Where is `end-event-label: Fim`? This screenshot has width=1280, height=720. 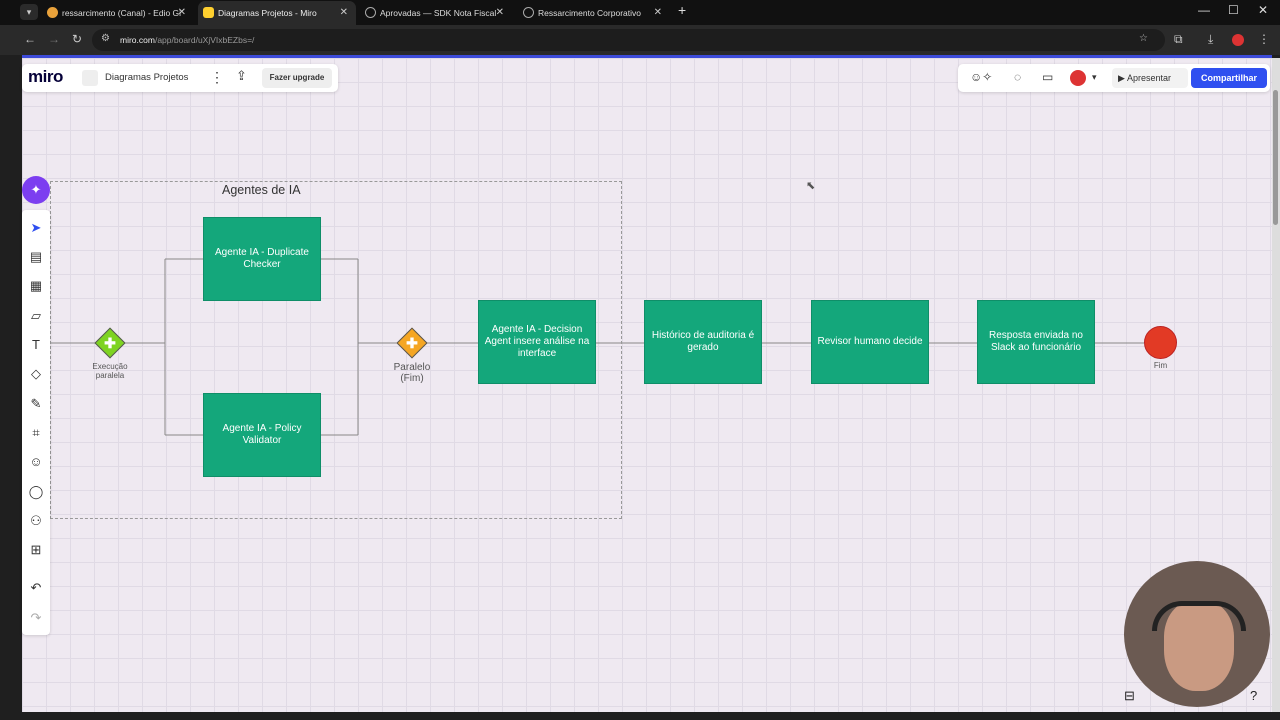
end-event-label: Fim is located at coordinates (1160, 365).